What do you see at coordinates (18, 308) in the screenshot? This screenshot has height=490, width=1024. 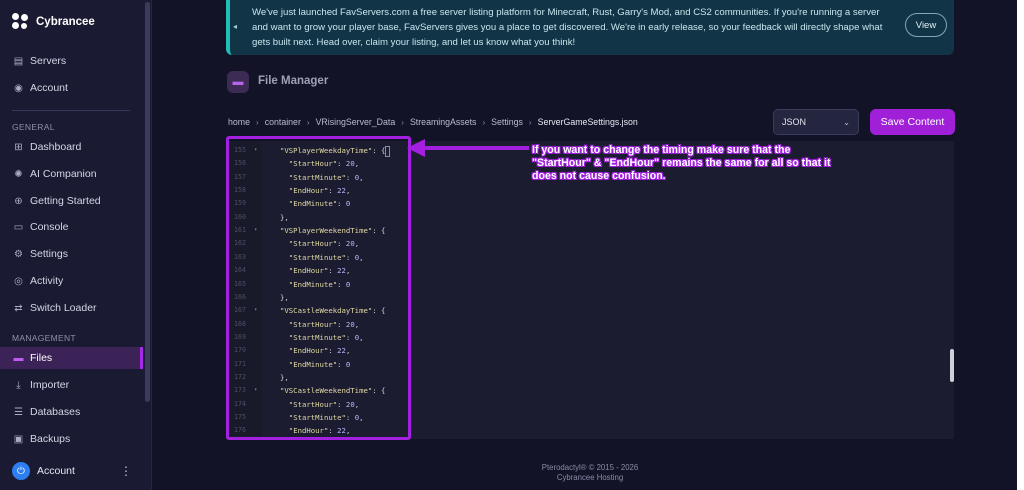 I see `switch-icon: ⇄` at bounding box center [18, 308].